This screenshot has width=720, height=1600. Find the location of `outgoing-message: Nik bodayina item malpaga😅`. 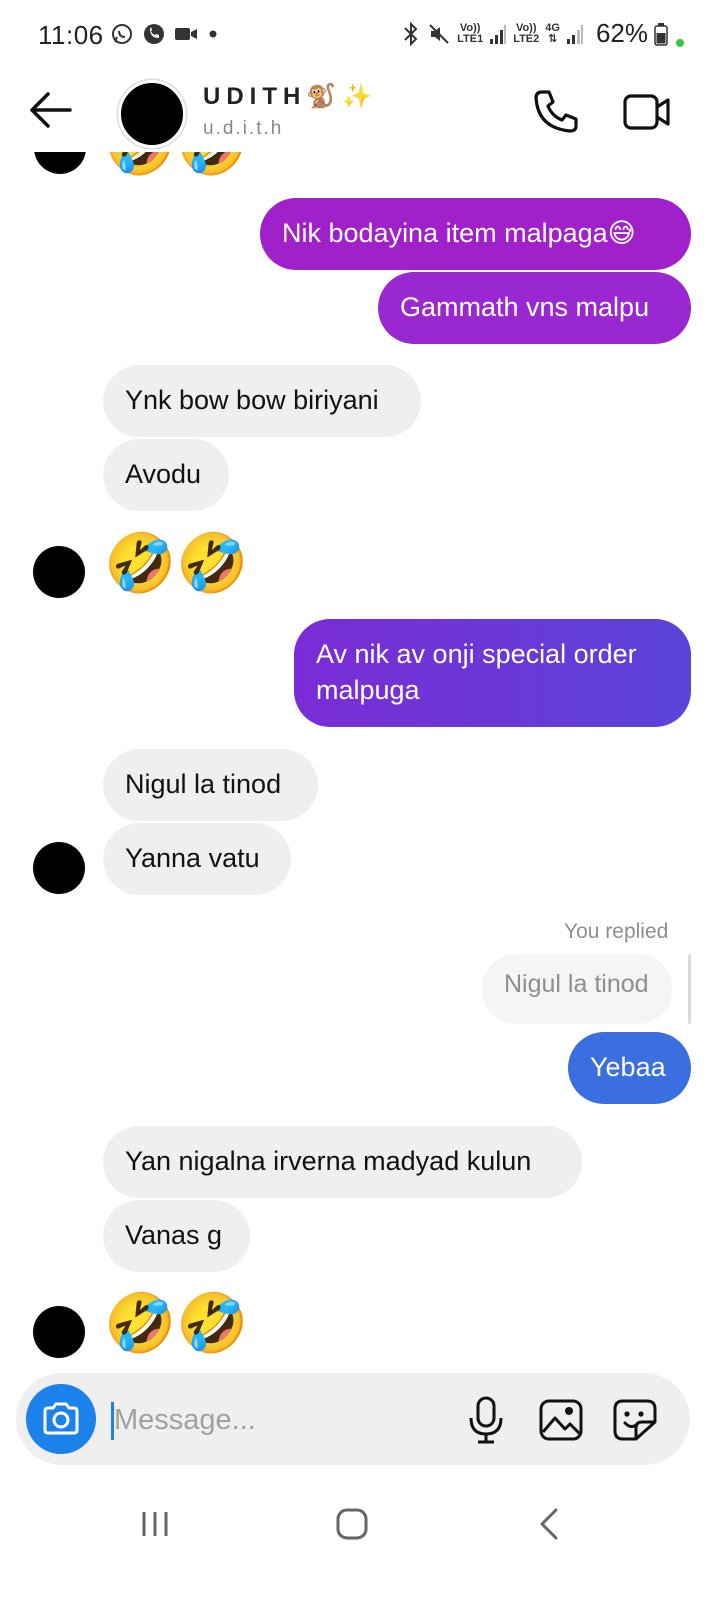

outgoing-message: Nik bodayina item malpaga😅 is located at coordinates (475, 234).